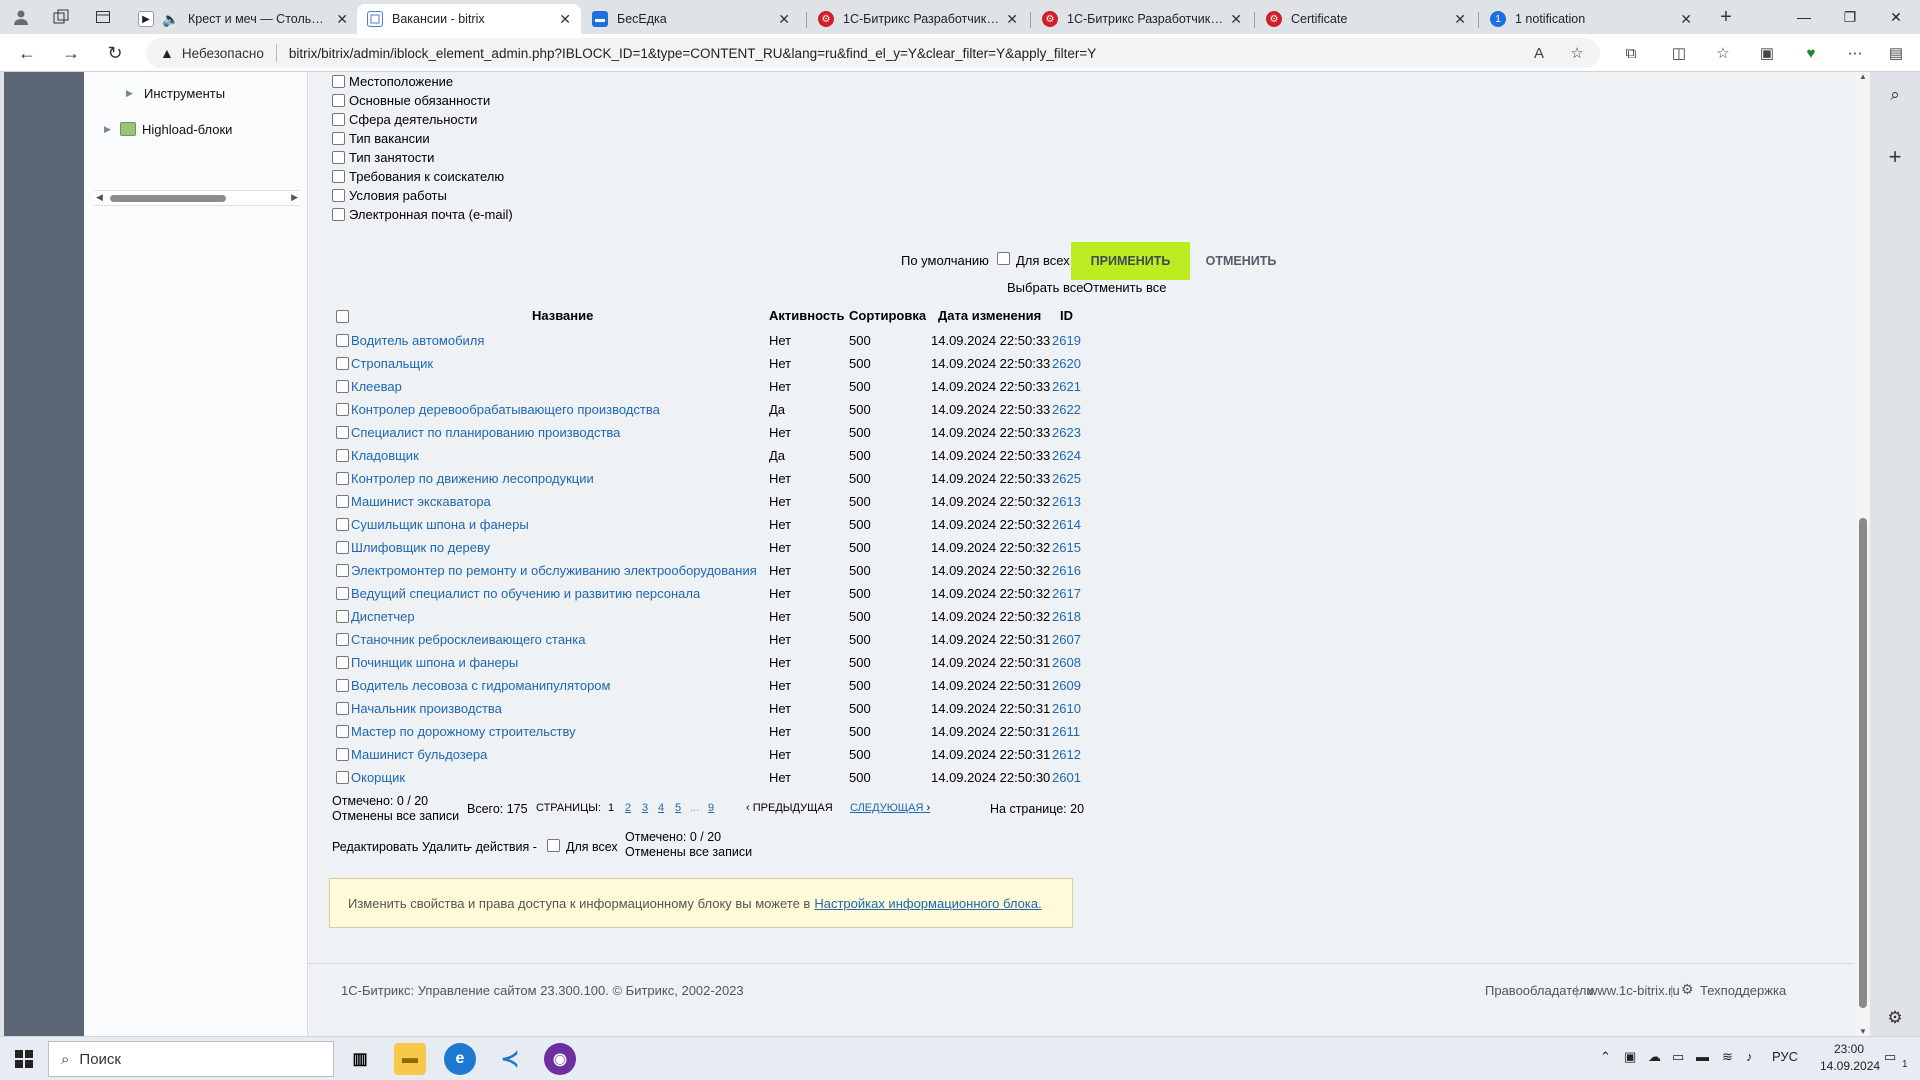 This screenshot has height=1080, width=1920. What do you see at coordinates (1066, 409) in the screenshot?
I see `row-id-link: 2622` at bounding box center [1066, 409].